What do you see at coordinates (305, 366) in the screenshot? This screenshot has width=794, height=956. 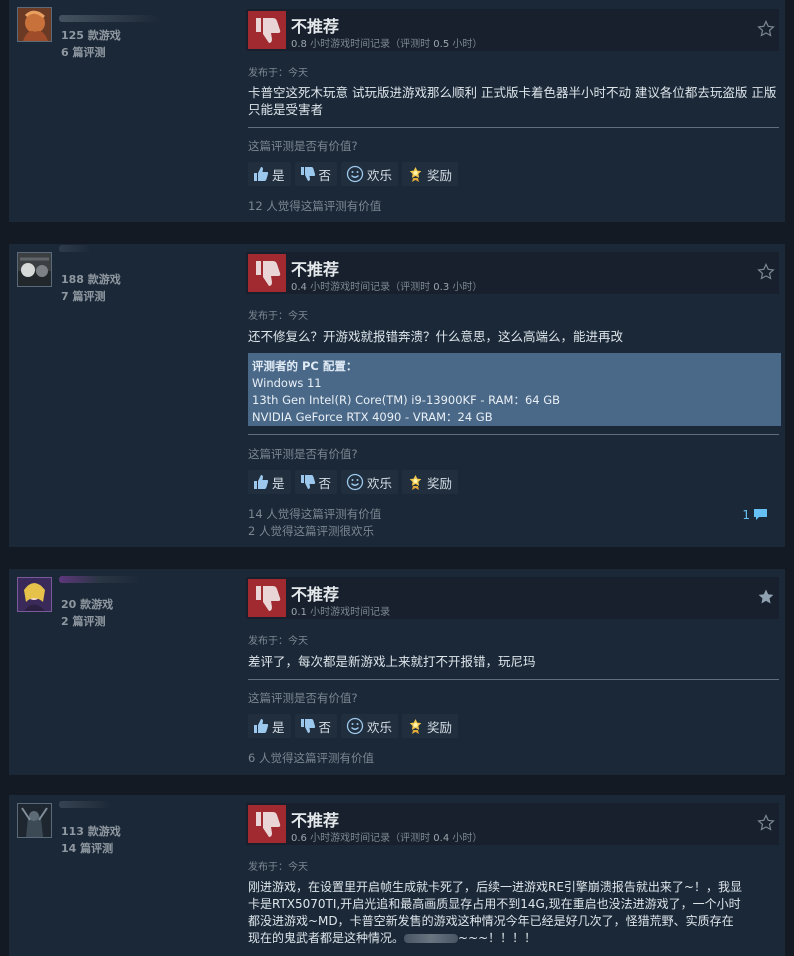 I see `spec-title: 评测者的 PC 配置：` at bounding box center [305, 366].